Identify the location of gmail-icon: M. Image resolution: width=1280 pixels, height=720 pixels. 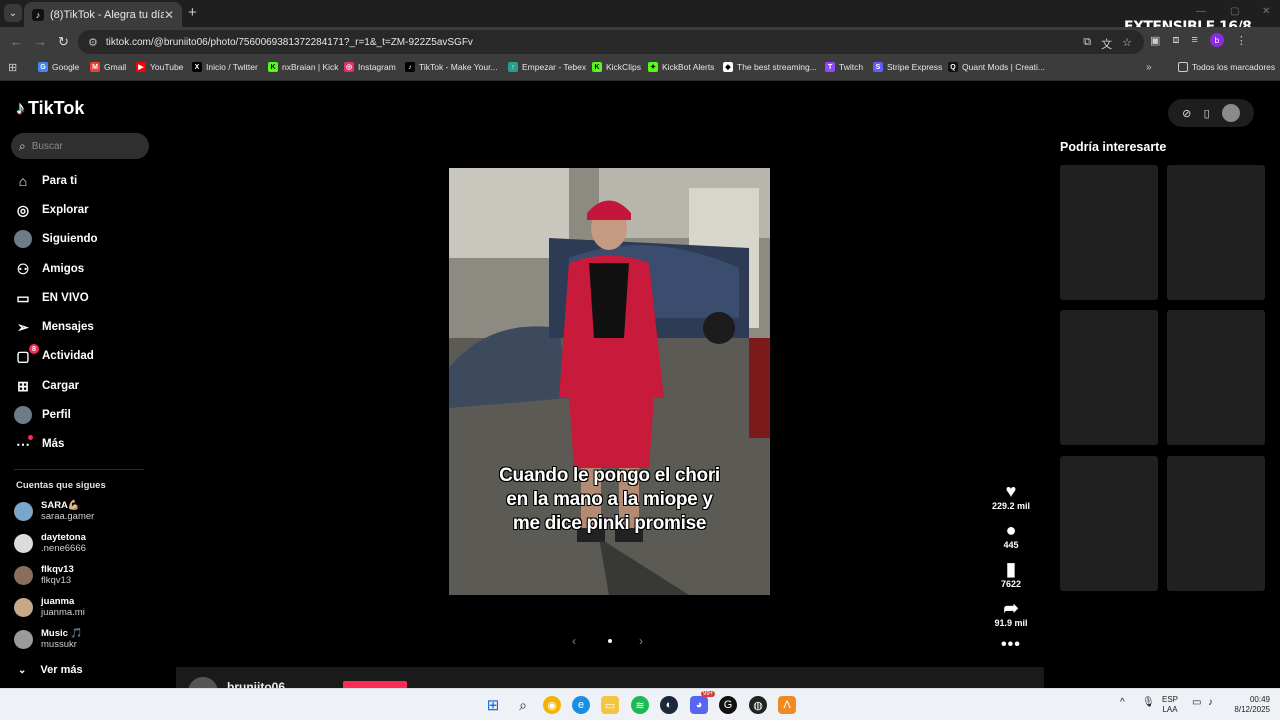
(95, 67).